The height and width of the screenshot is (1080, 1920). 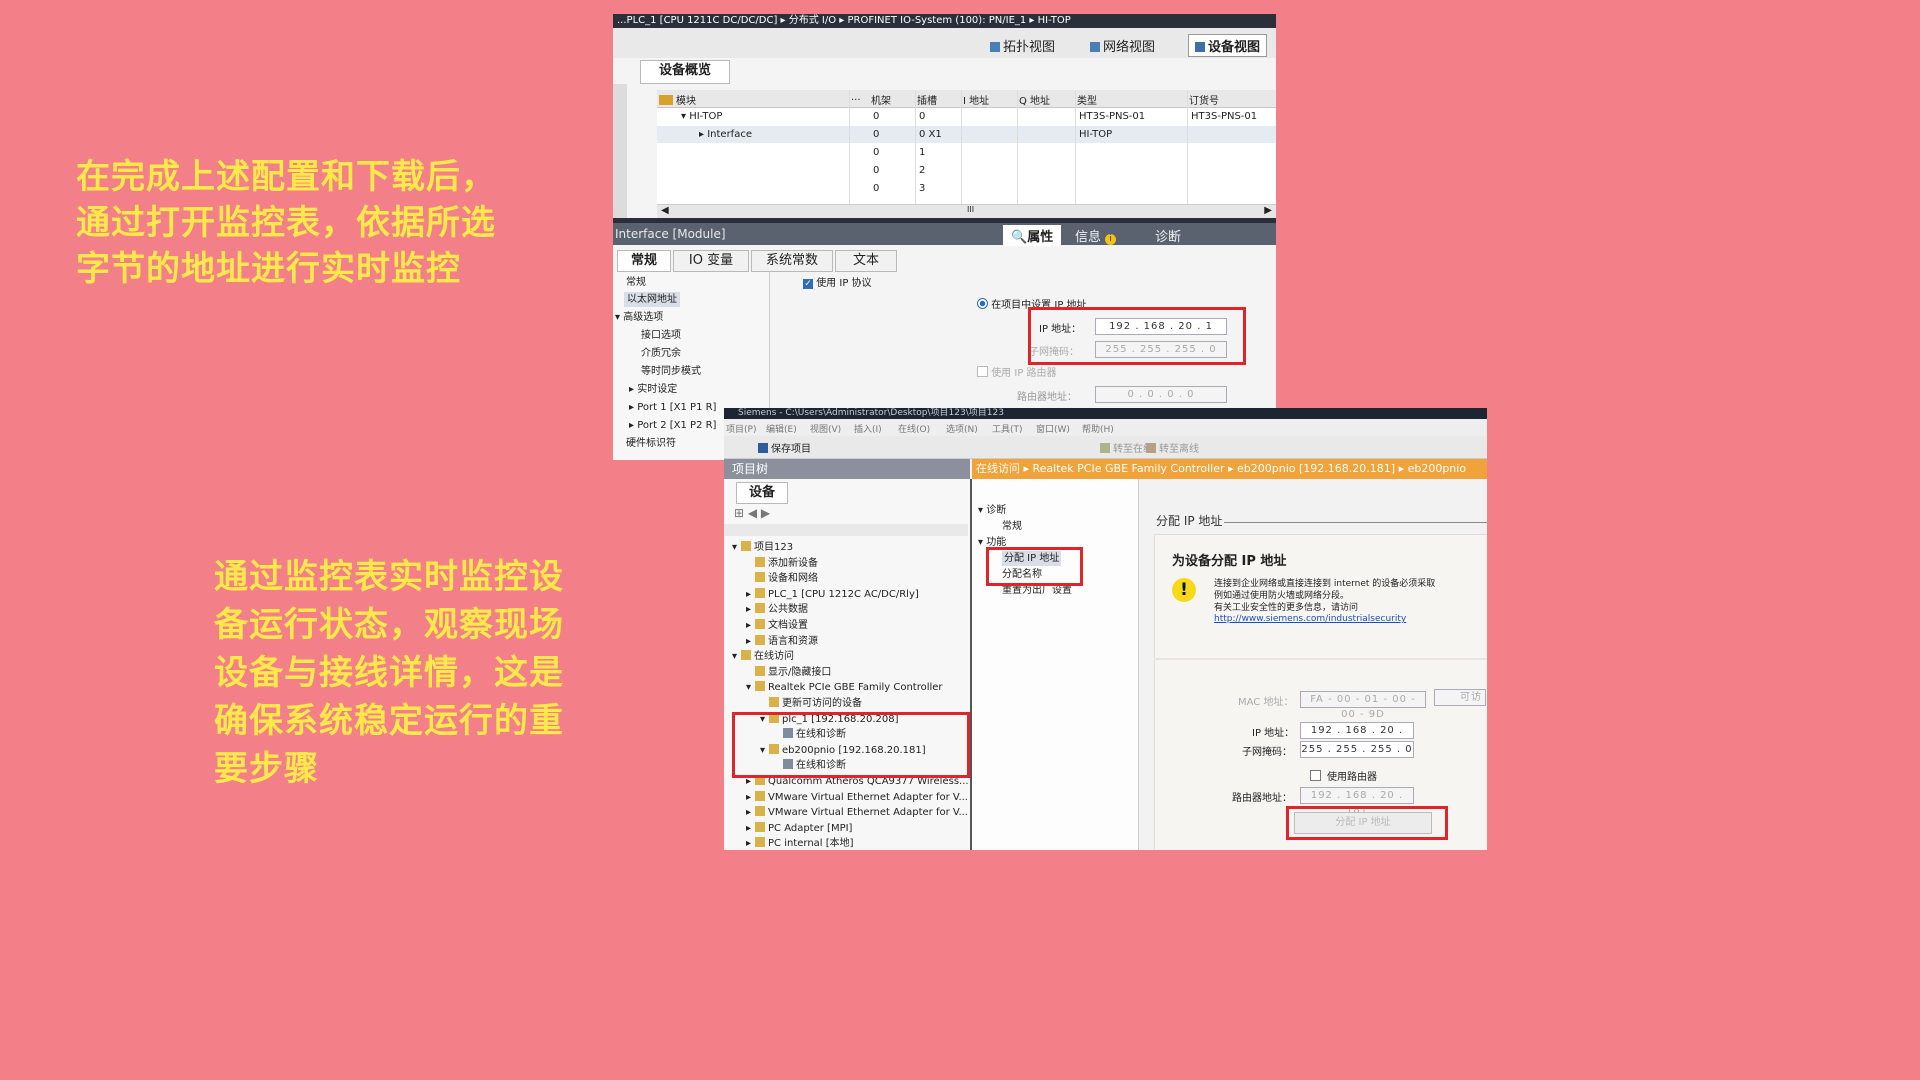 I want to click on topology-icon, so click(x=995, y=47).